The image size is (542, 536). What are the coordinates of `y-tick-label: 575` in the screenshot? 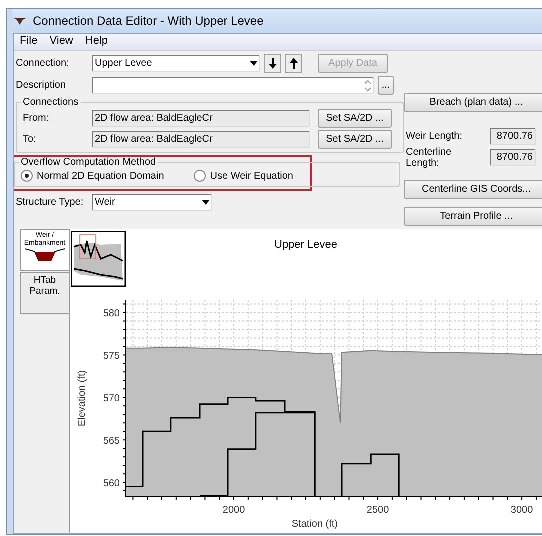 It's located at (111, 356).